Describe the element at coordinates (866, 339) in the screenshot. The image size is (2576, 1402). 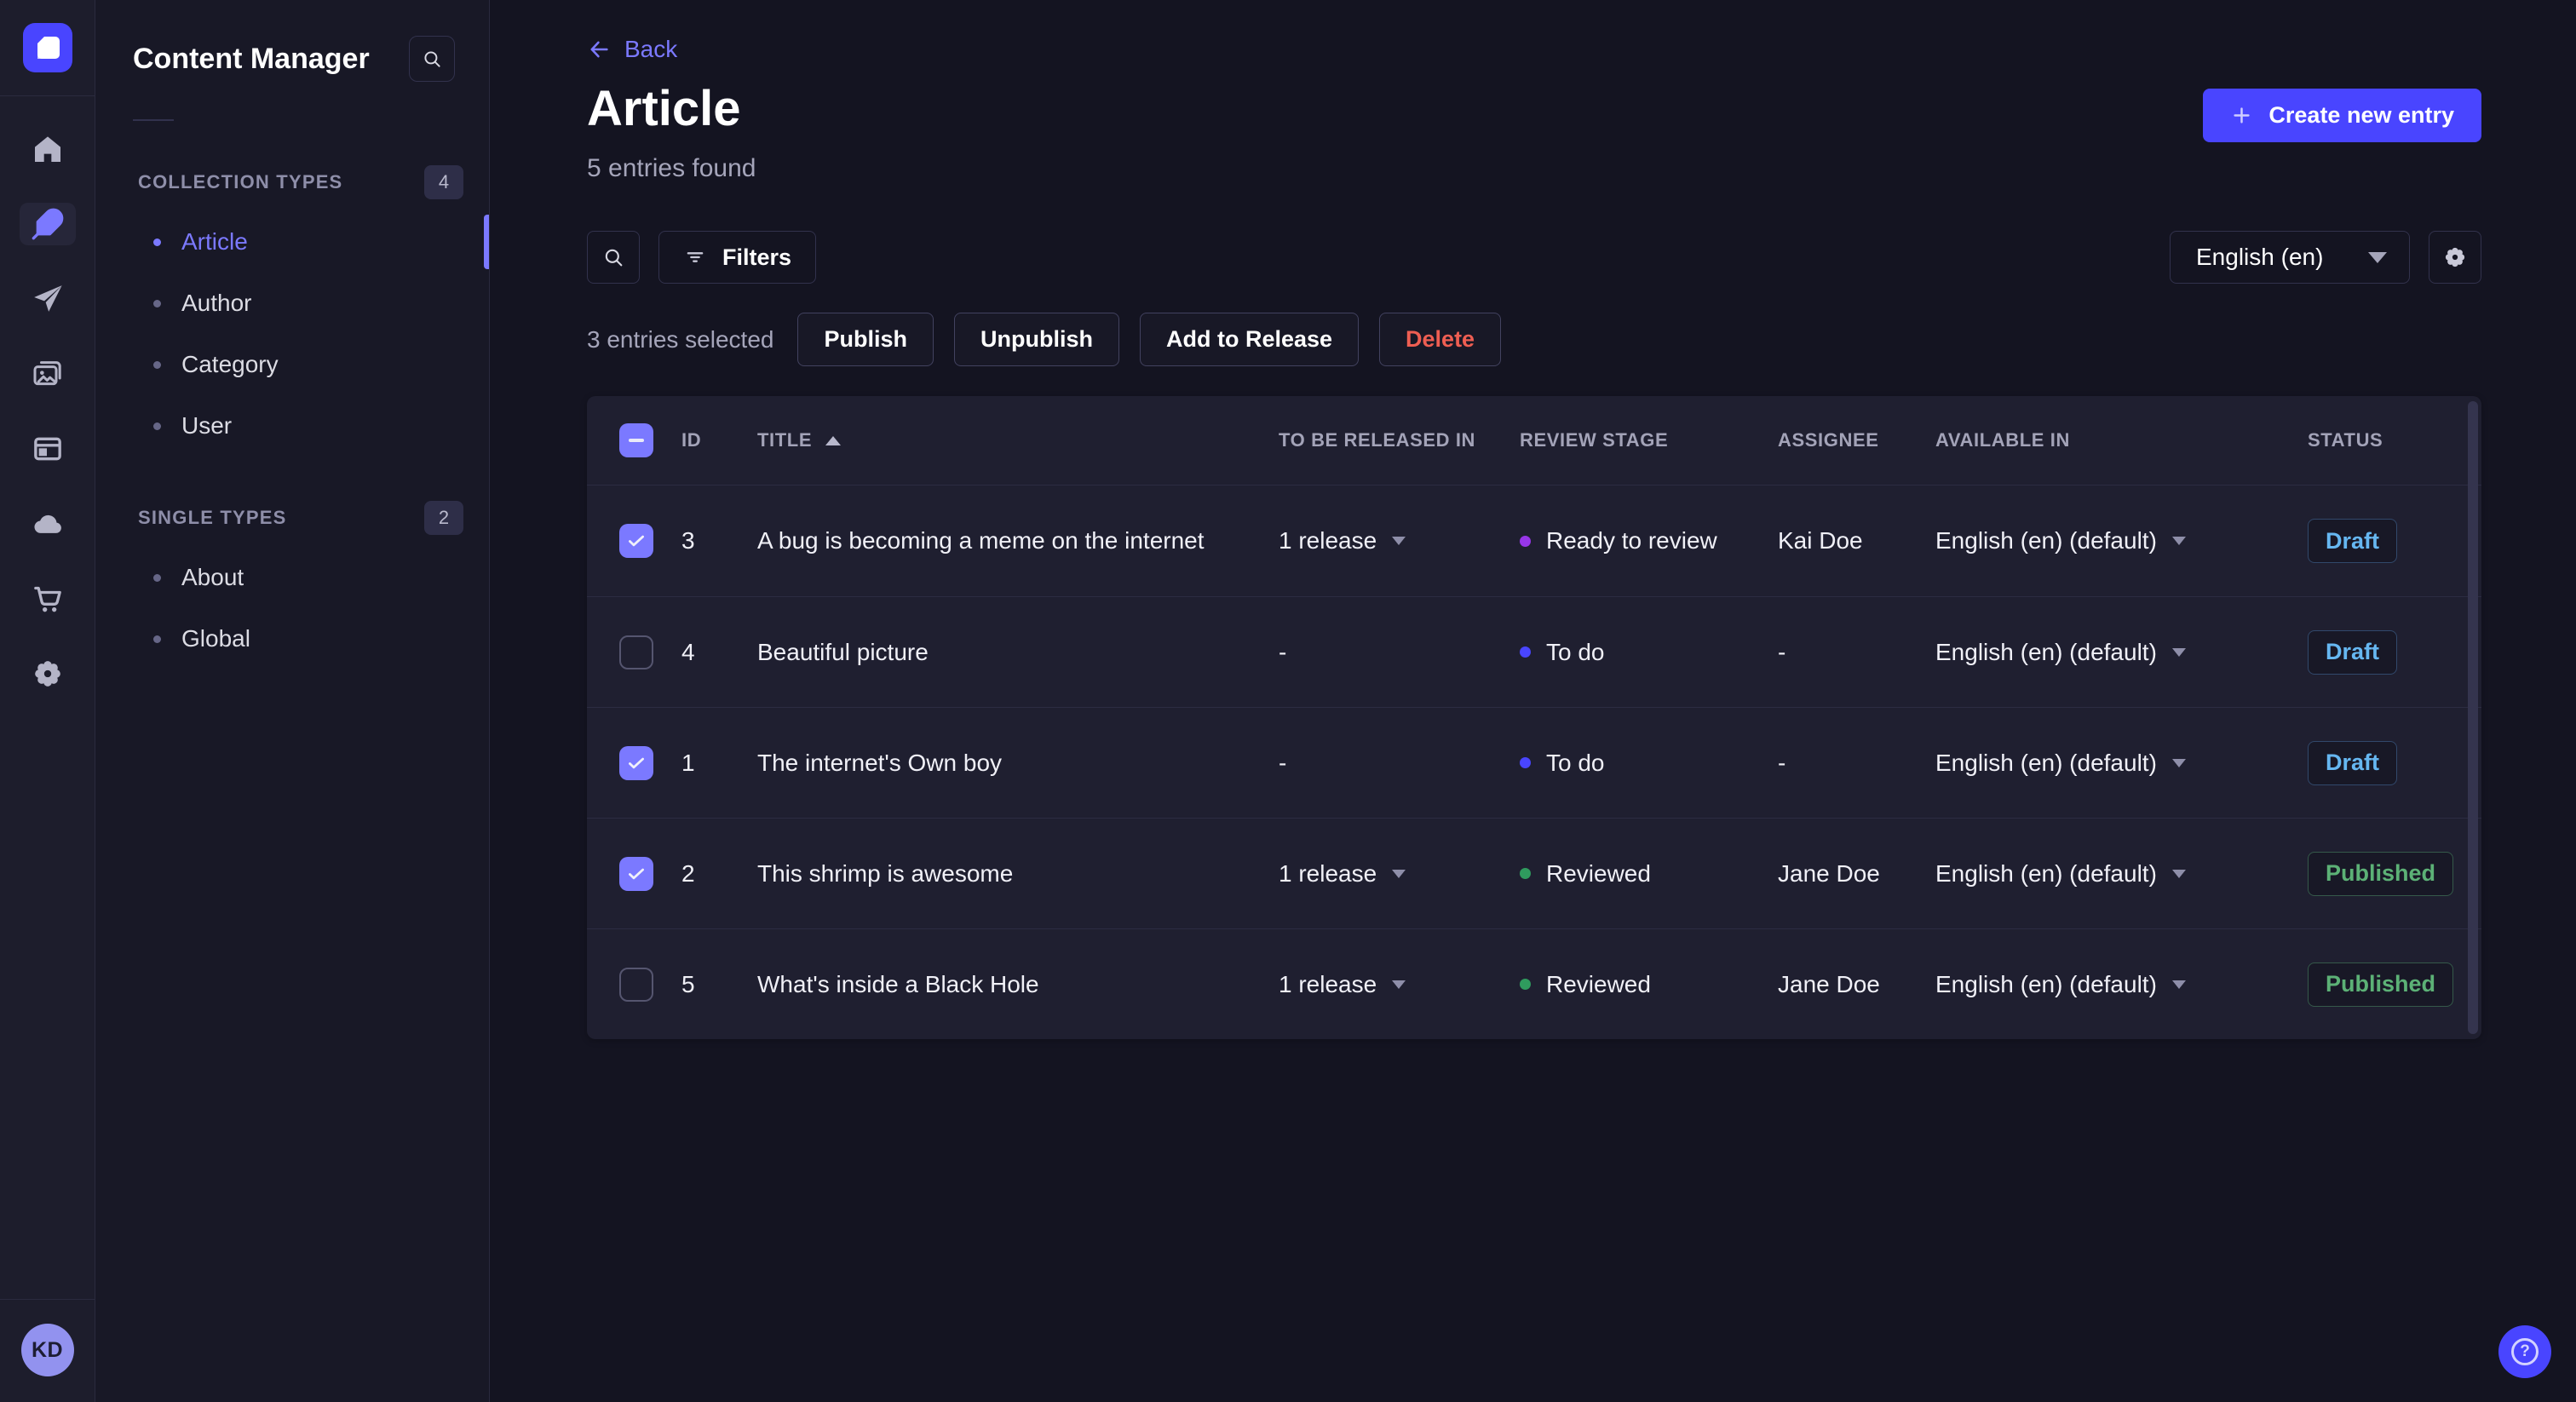
I see `publish-button: Publish` at that location.